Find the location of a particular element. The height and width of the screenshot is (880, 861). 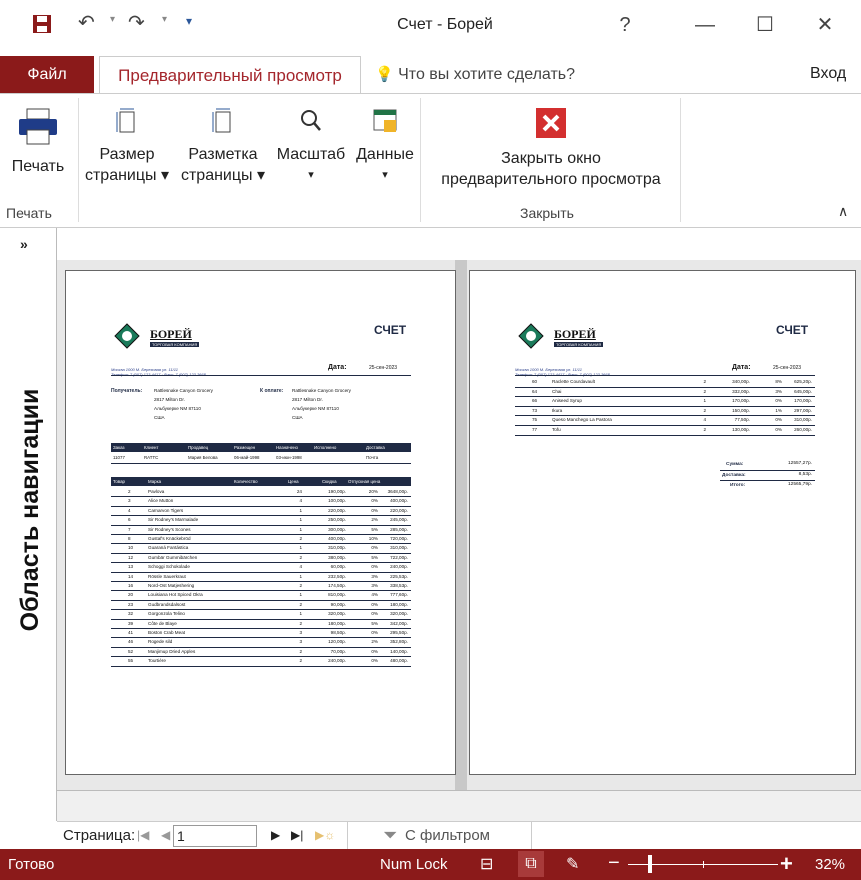

table-cell: 8 is located at coordinates (129, 538).